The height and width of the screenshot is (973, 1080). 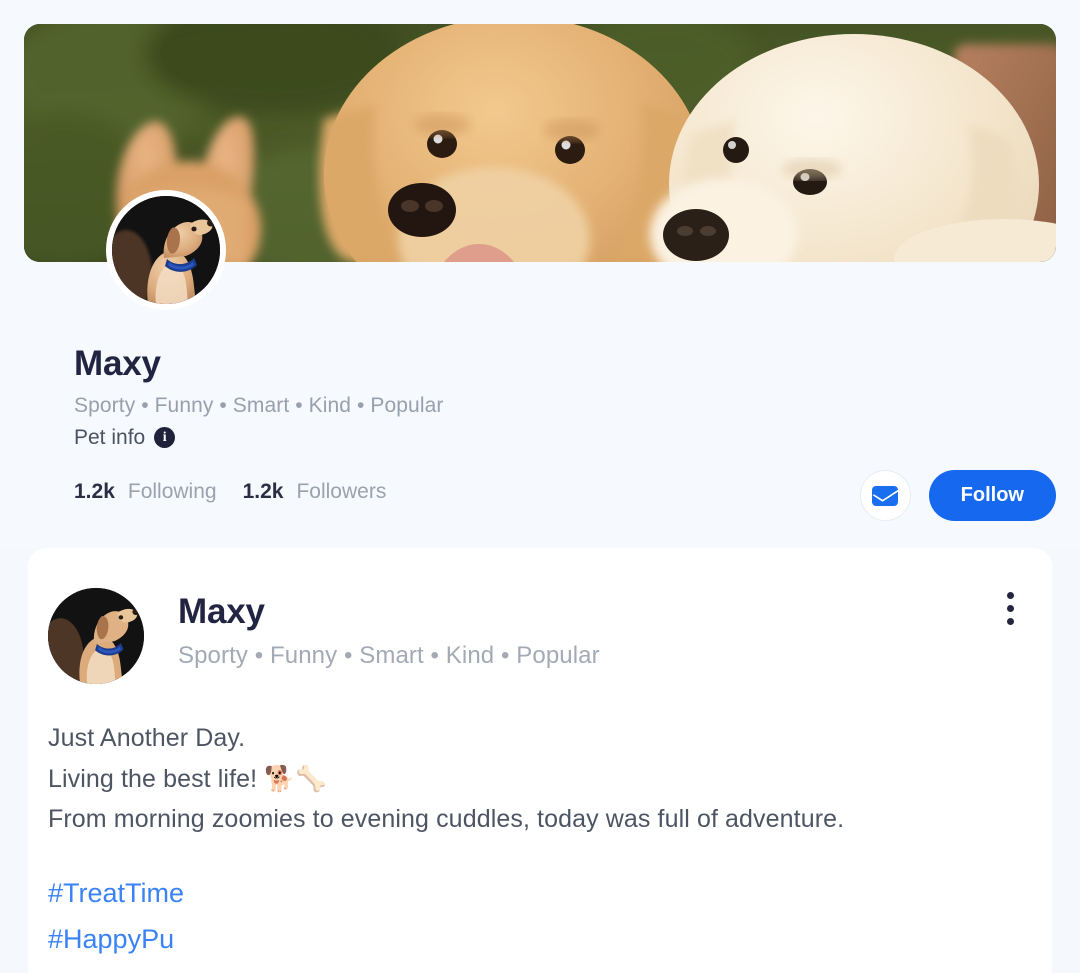 I want to click on profile-stats: 1.2k Following 1.2k Followers, so click(x=236, y=492).